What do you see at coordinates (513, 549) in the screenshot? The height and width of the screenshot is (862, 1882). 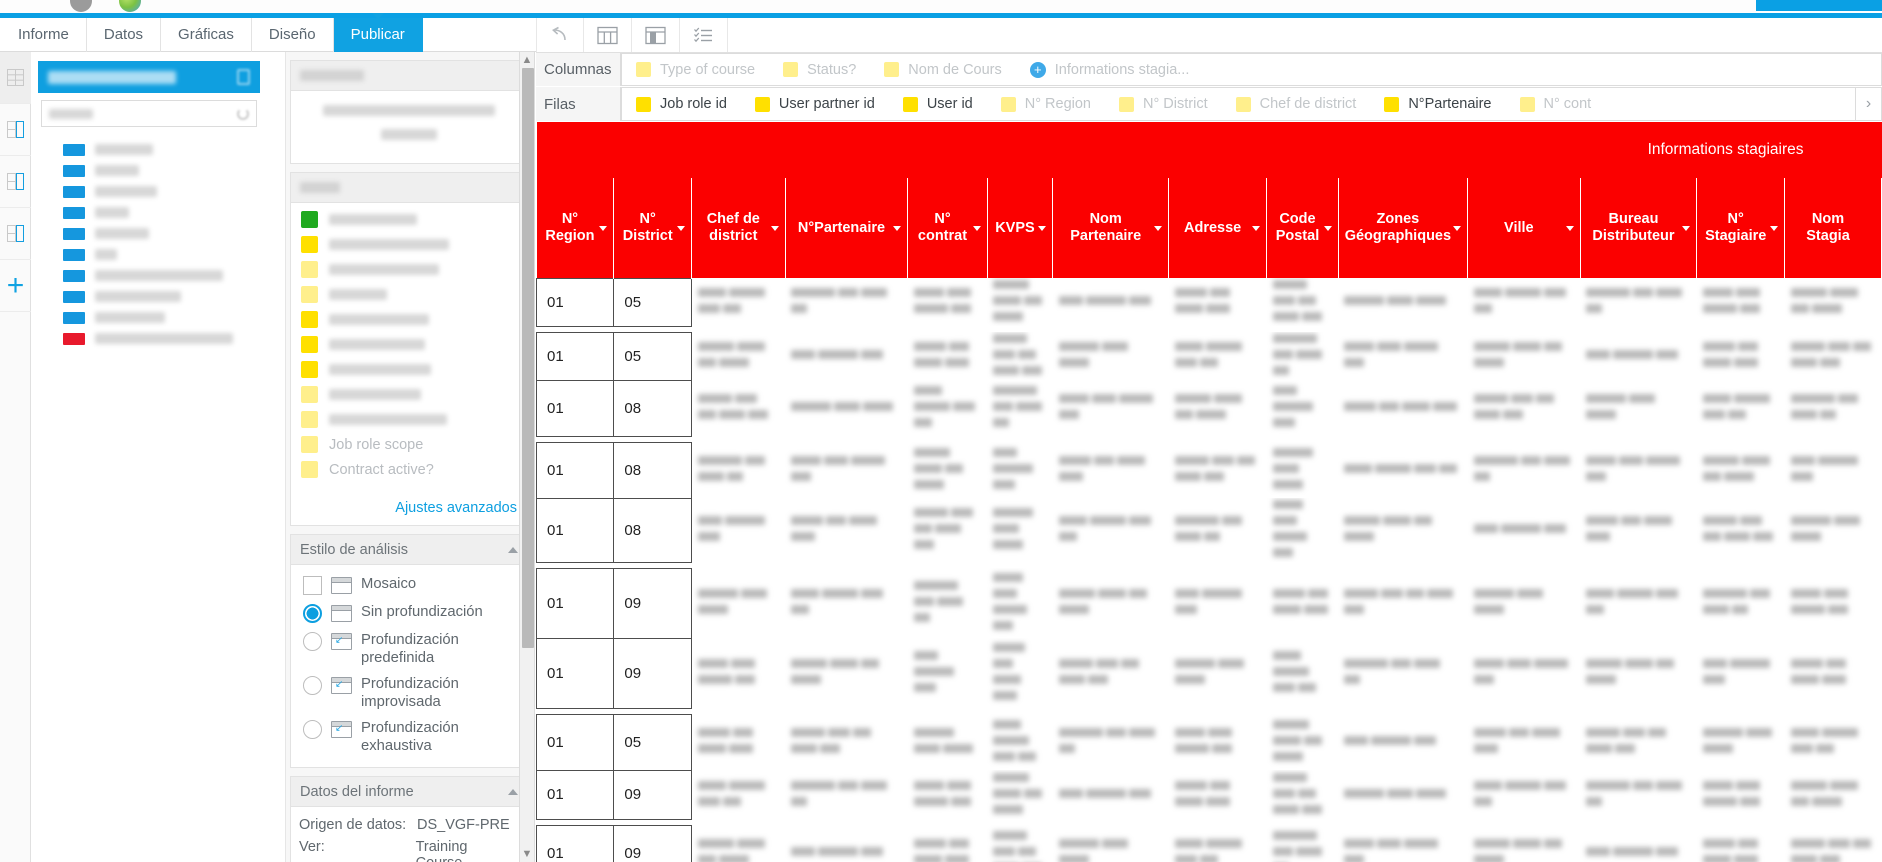 I see `chevron-up-icon` at bounding box center [513, 549].